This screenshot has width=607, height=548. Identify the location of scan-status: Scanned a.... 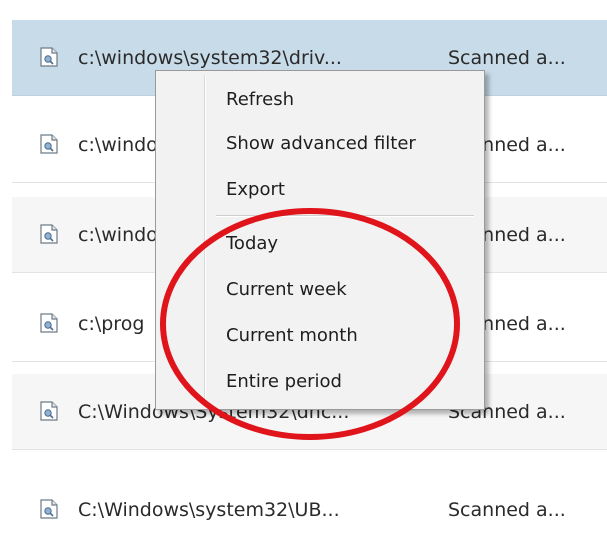
(507, 510).